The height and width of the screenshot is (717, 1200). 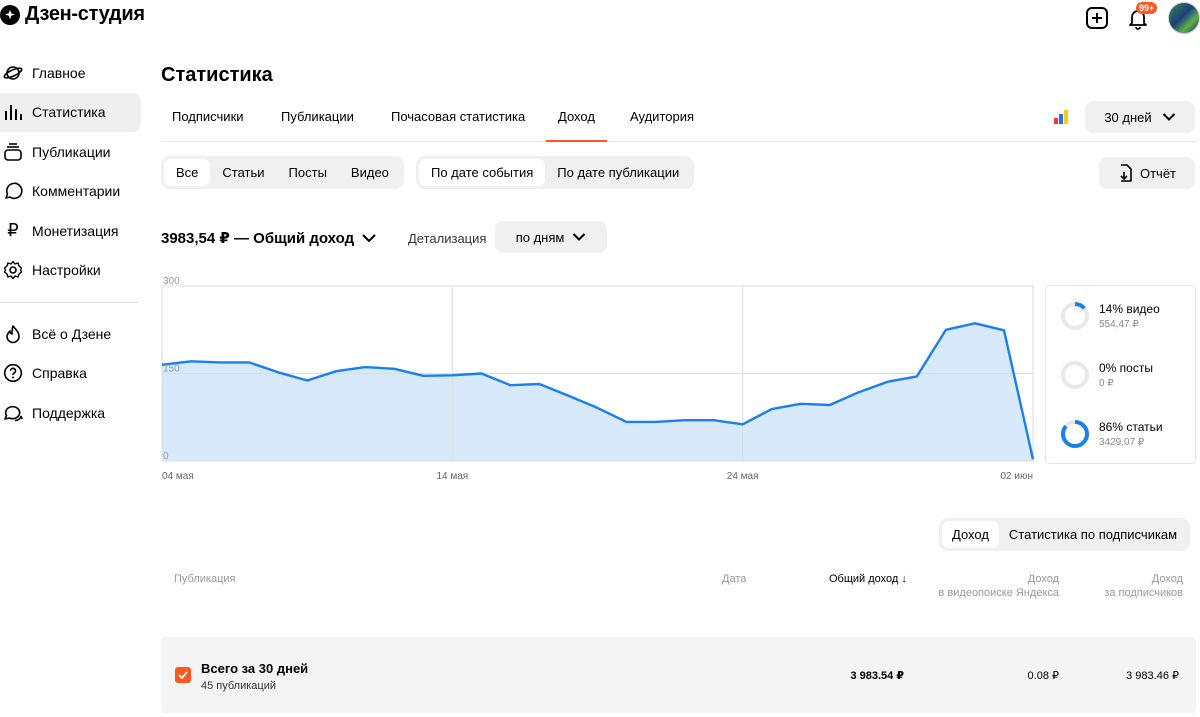 What do you see at coordinates (59, 72) in the screenshot?
I see `sidebar-item-label: Главное` at bounding box center [59, 72].